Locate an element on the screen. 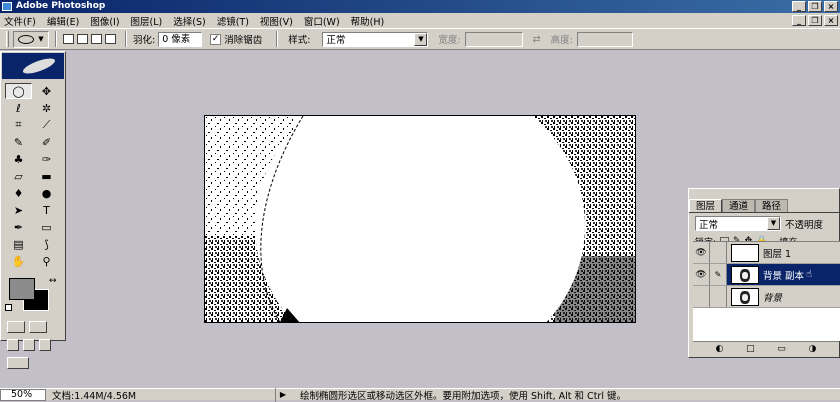 The image size is (840, 402). toolbox-header is located at coordinates (33, 66).